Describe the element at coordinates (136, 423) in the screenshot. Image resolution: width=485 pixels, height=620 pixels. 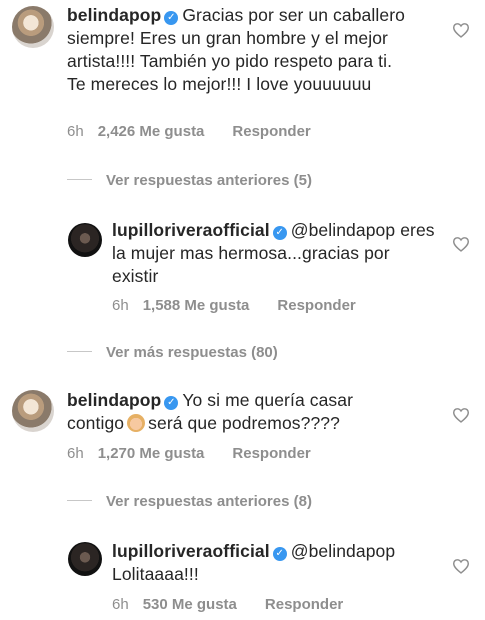
I see `person-gesturing-emoji` at that location.